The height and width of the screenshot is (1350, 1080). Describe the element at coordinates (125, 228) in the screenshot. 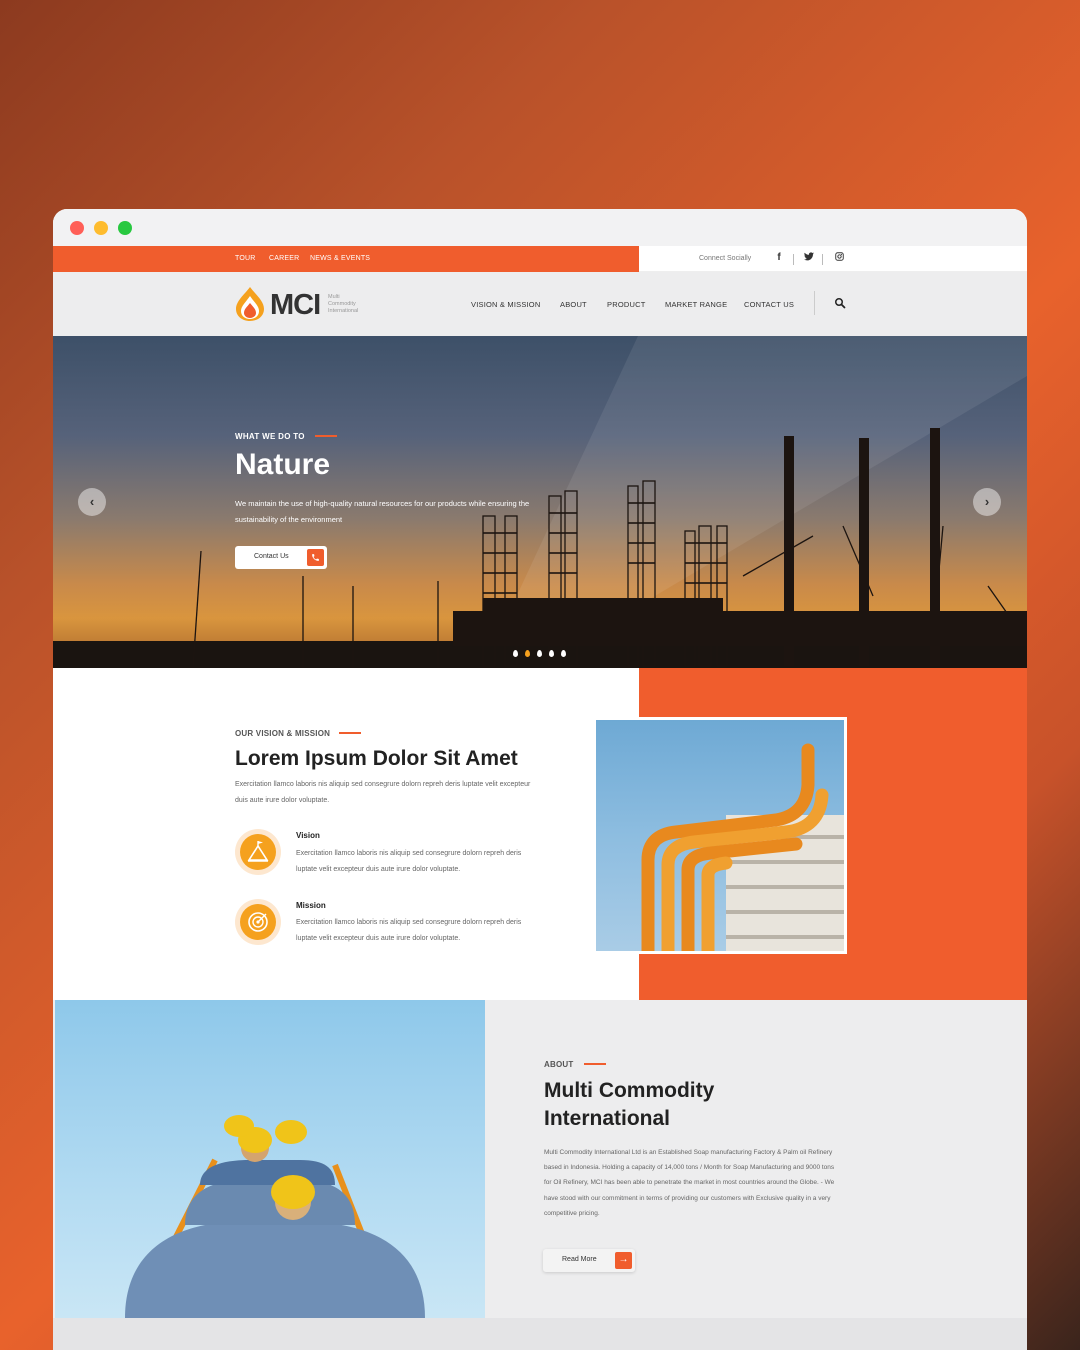

I see `maximize-window-button` at that location.